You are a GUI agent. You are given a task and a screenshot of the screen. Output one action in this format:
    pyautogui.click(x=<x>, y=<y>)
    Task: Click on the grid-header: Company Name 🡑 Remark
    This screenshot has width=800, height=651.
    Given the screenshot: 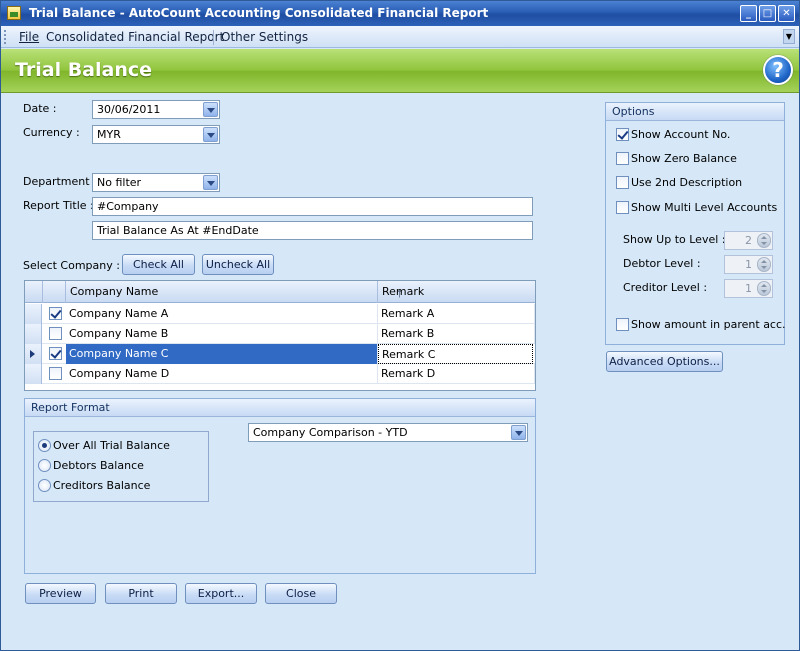 What is the action you would take?
    pyautogui.click(x=280, y=292)
    